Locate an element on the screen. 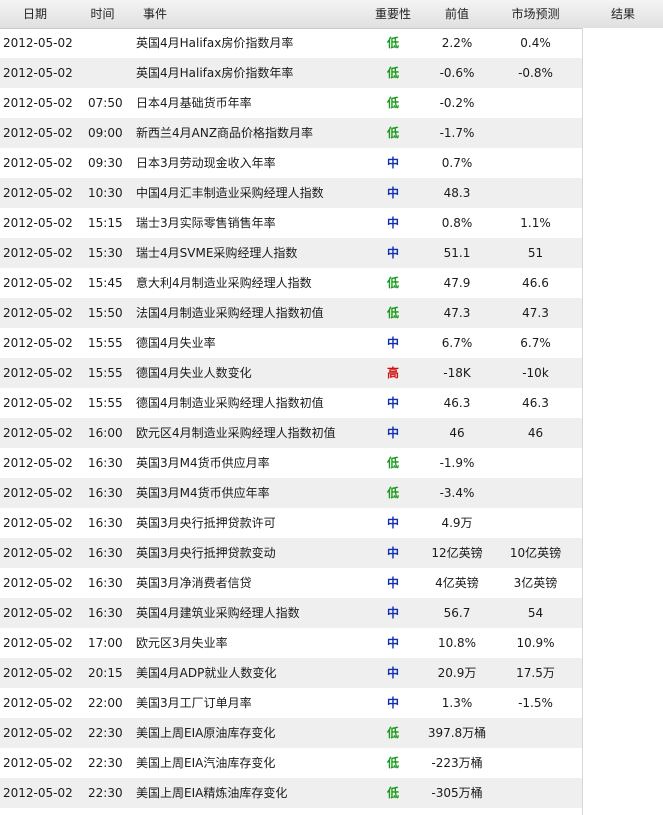  forecast-cell: -10k is located at coordinates (535, 373).